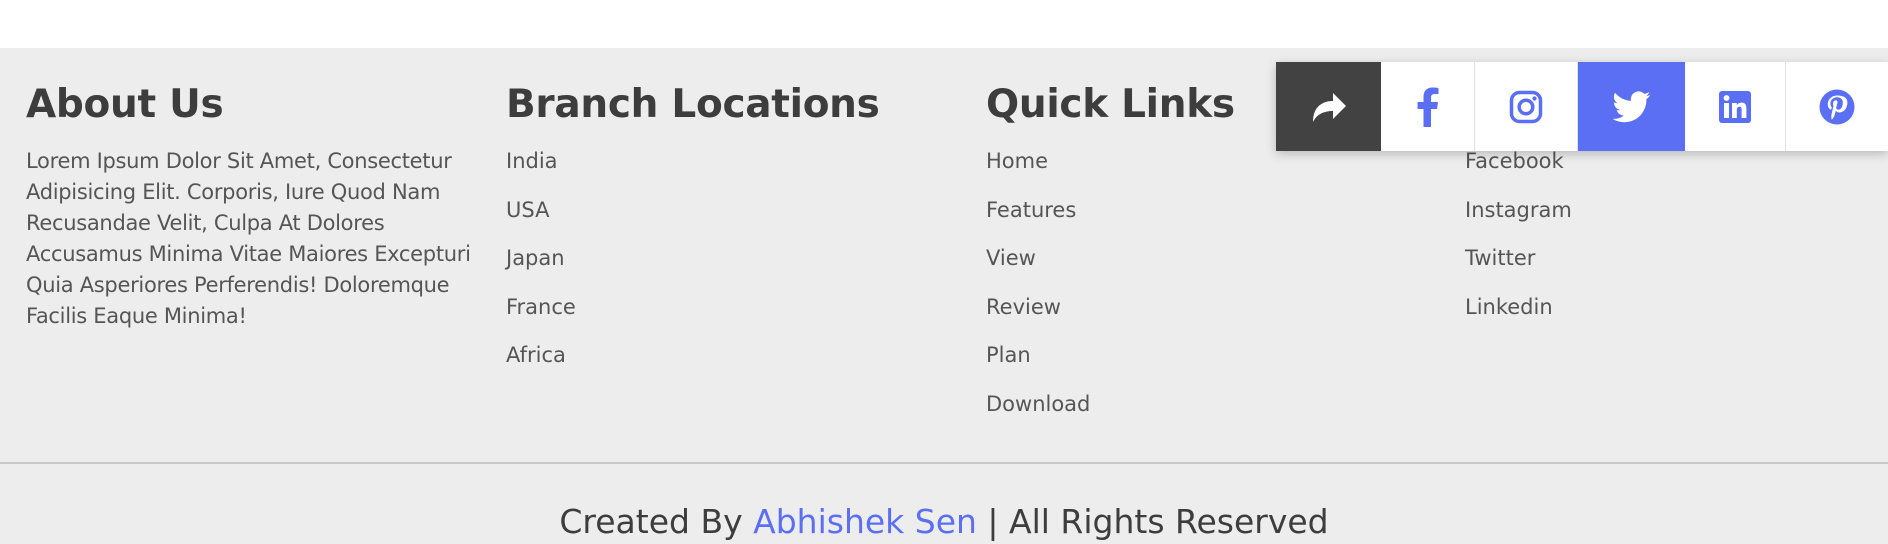 The width and height of the screenshot is (1888, 544). Describe the element at coordinates (1110, 307) in the screenshot. I see `quick-link-review: Review` at that location.